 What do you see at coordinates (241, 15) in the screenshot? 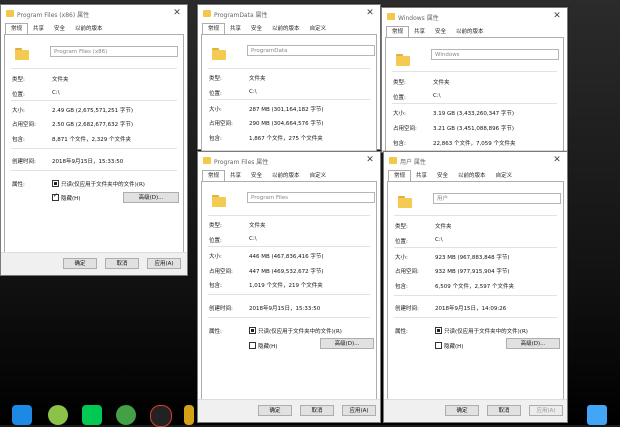
I see `window-title: ProgramData 属性` at bounding box center [241, 15].